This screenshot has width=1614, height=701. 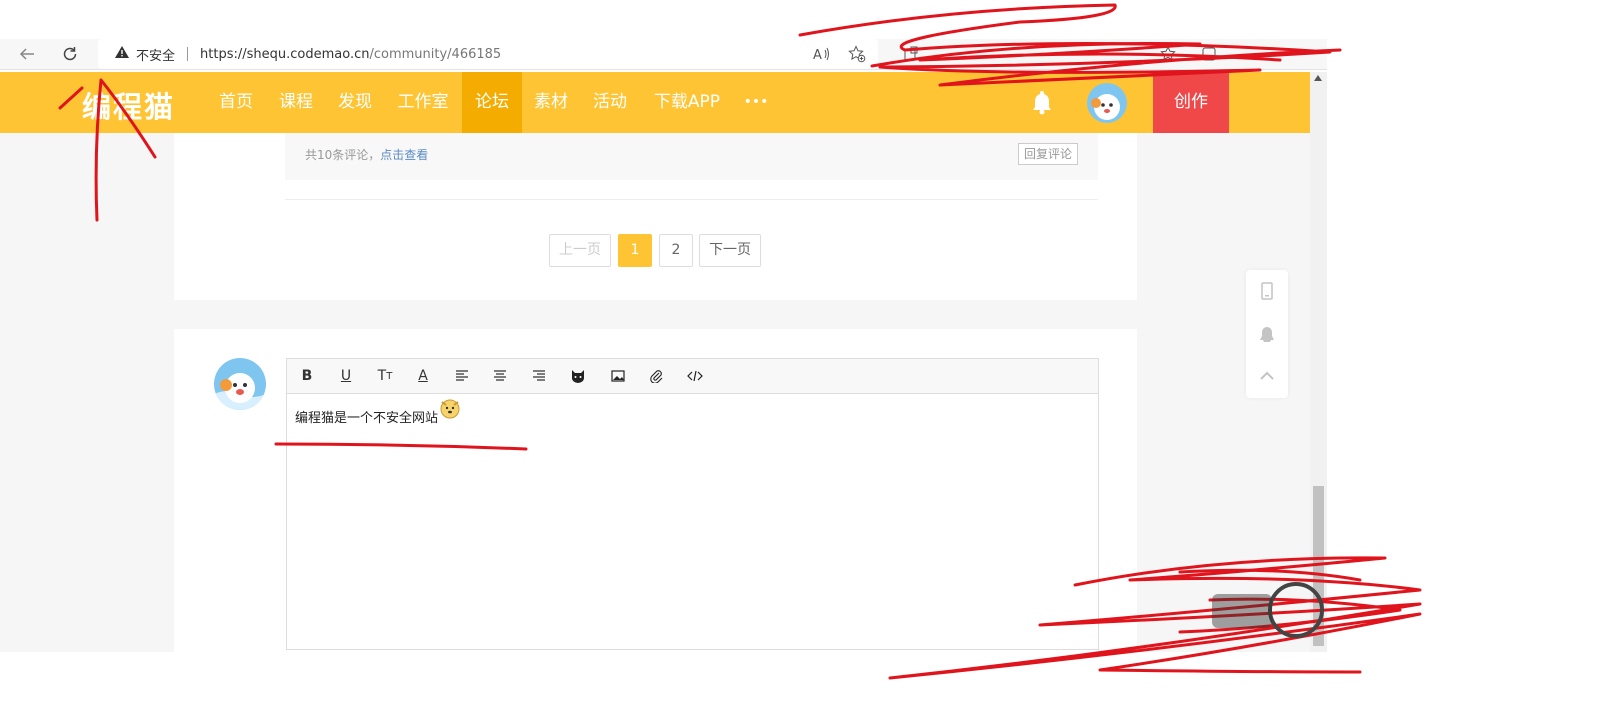 I want to click on read-aloud-icon: A, so click(x=822, y=54).